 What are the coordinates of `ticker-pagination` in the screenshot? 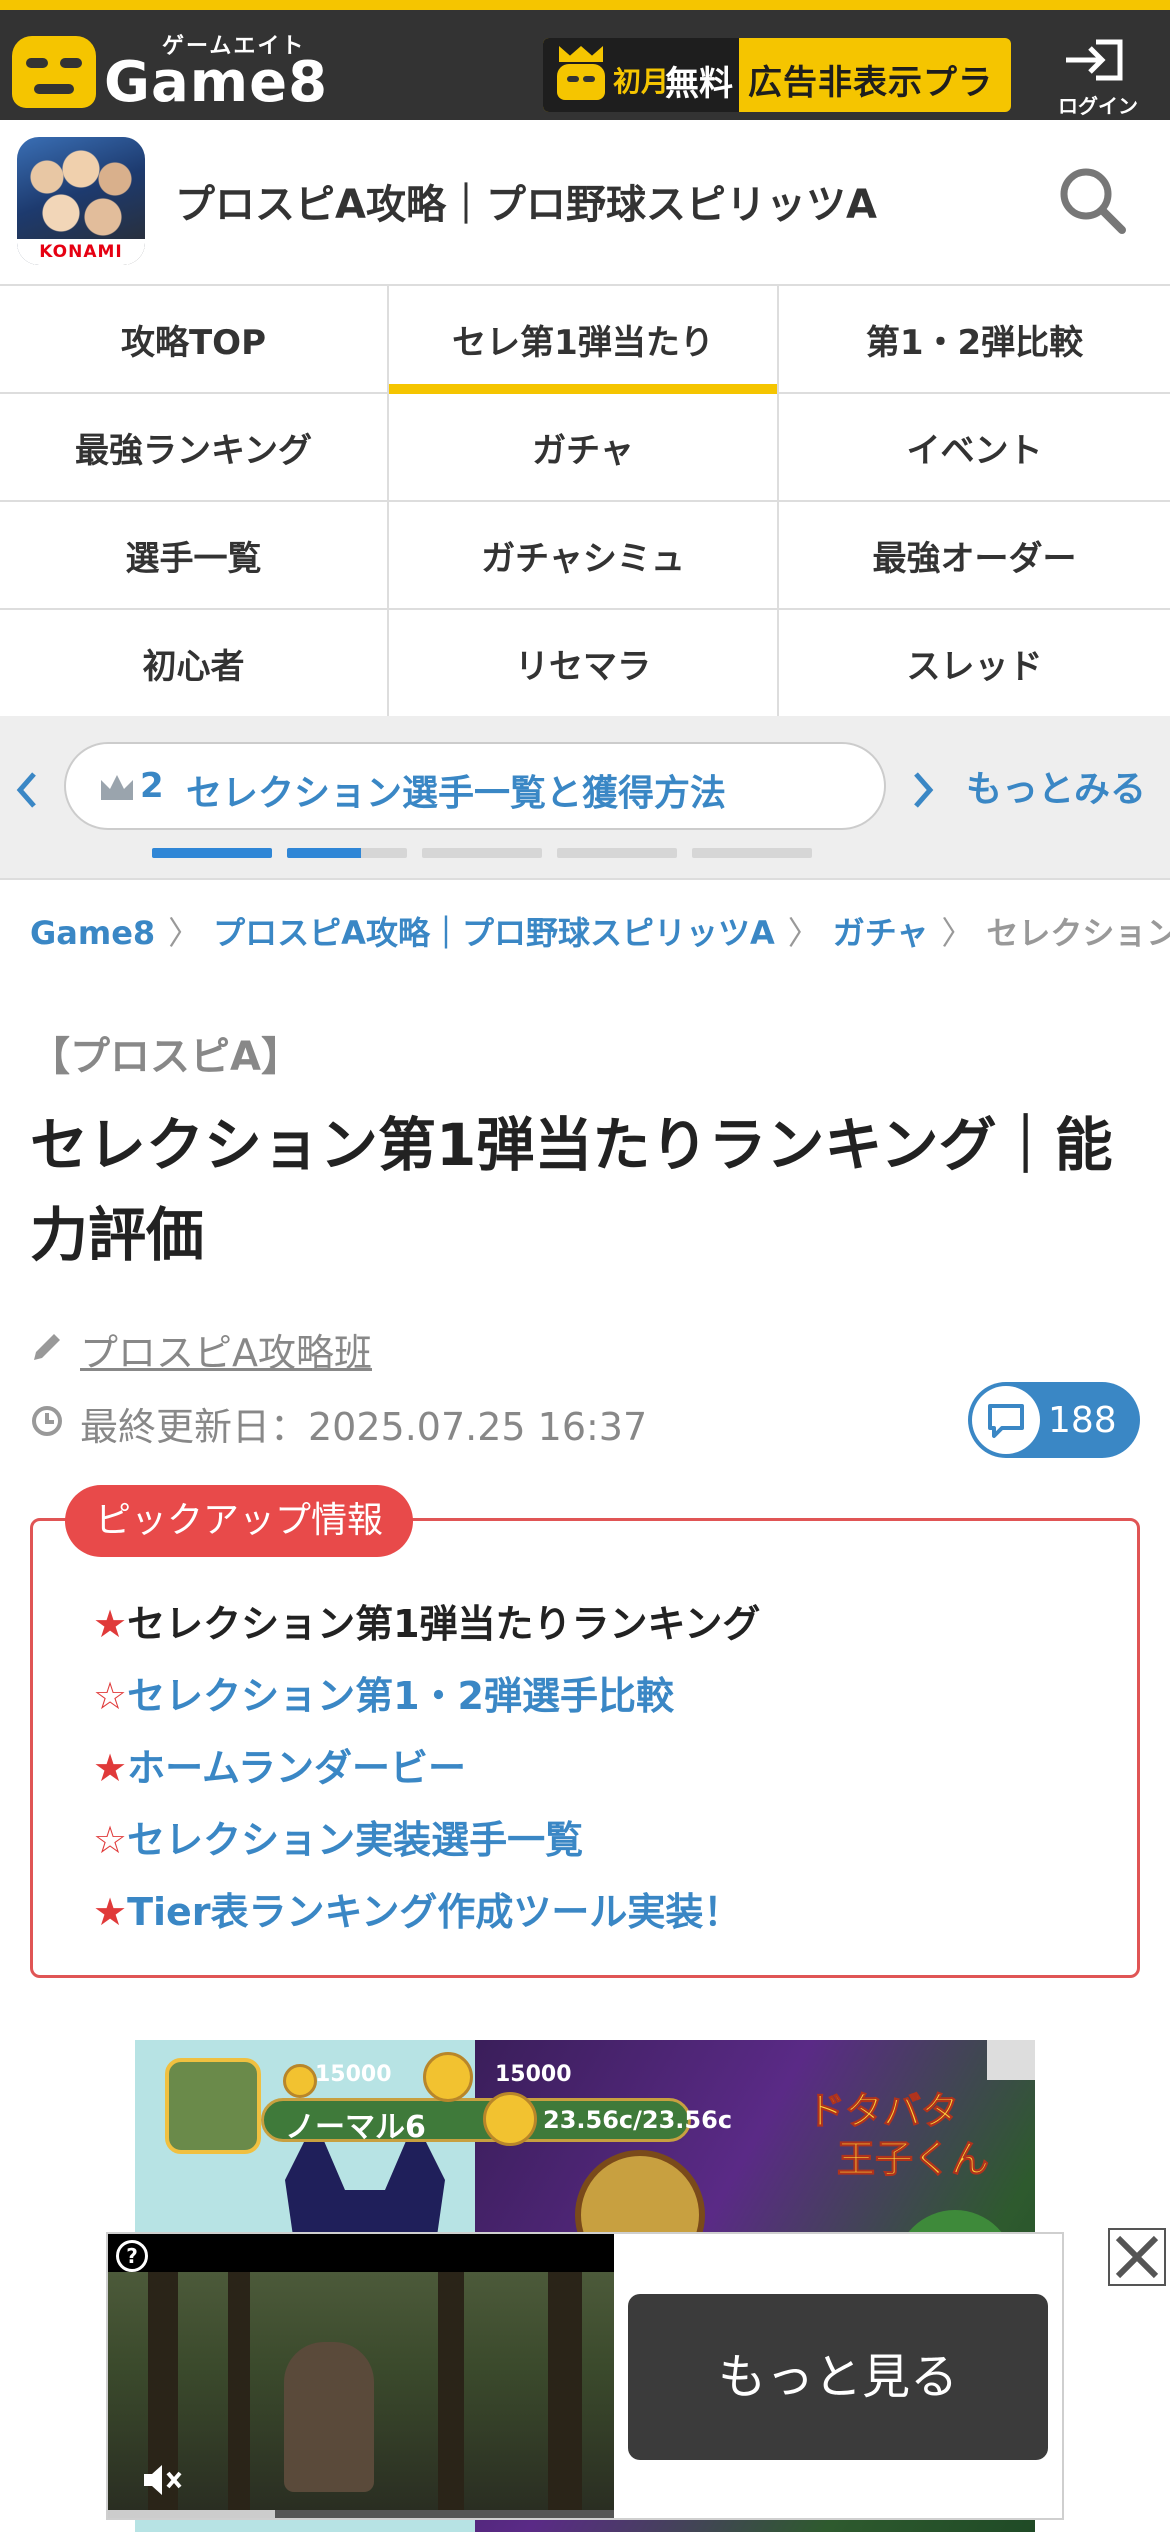 It's located at (482, 854).